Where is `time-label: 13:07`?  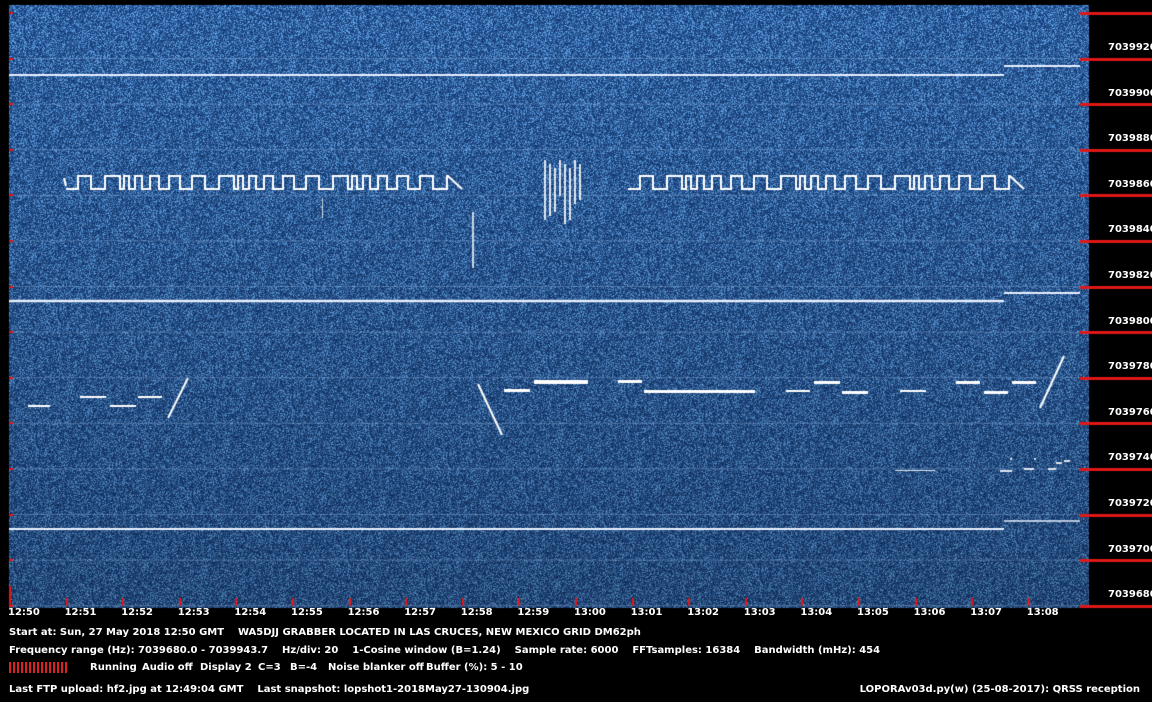
time-label: 13:07 is located at coordinates (986, 612).